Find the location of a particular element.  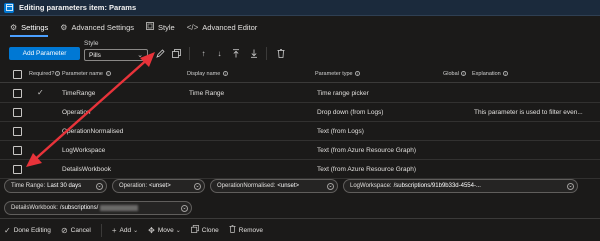

move-top-icon is located at coordinates (235, 53).